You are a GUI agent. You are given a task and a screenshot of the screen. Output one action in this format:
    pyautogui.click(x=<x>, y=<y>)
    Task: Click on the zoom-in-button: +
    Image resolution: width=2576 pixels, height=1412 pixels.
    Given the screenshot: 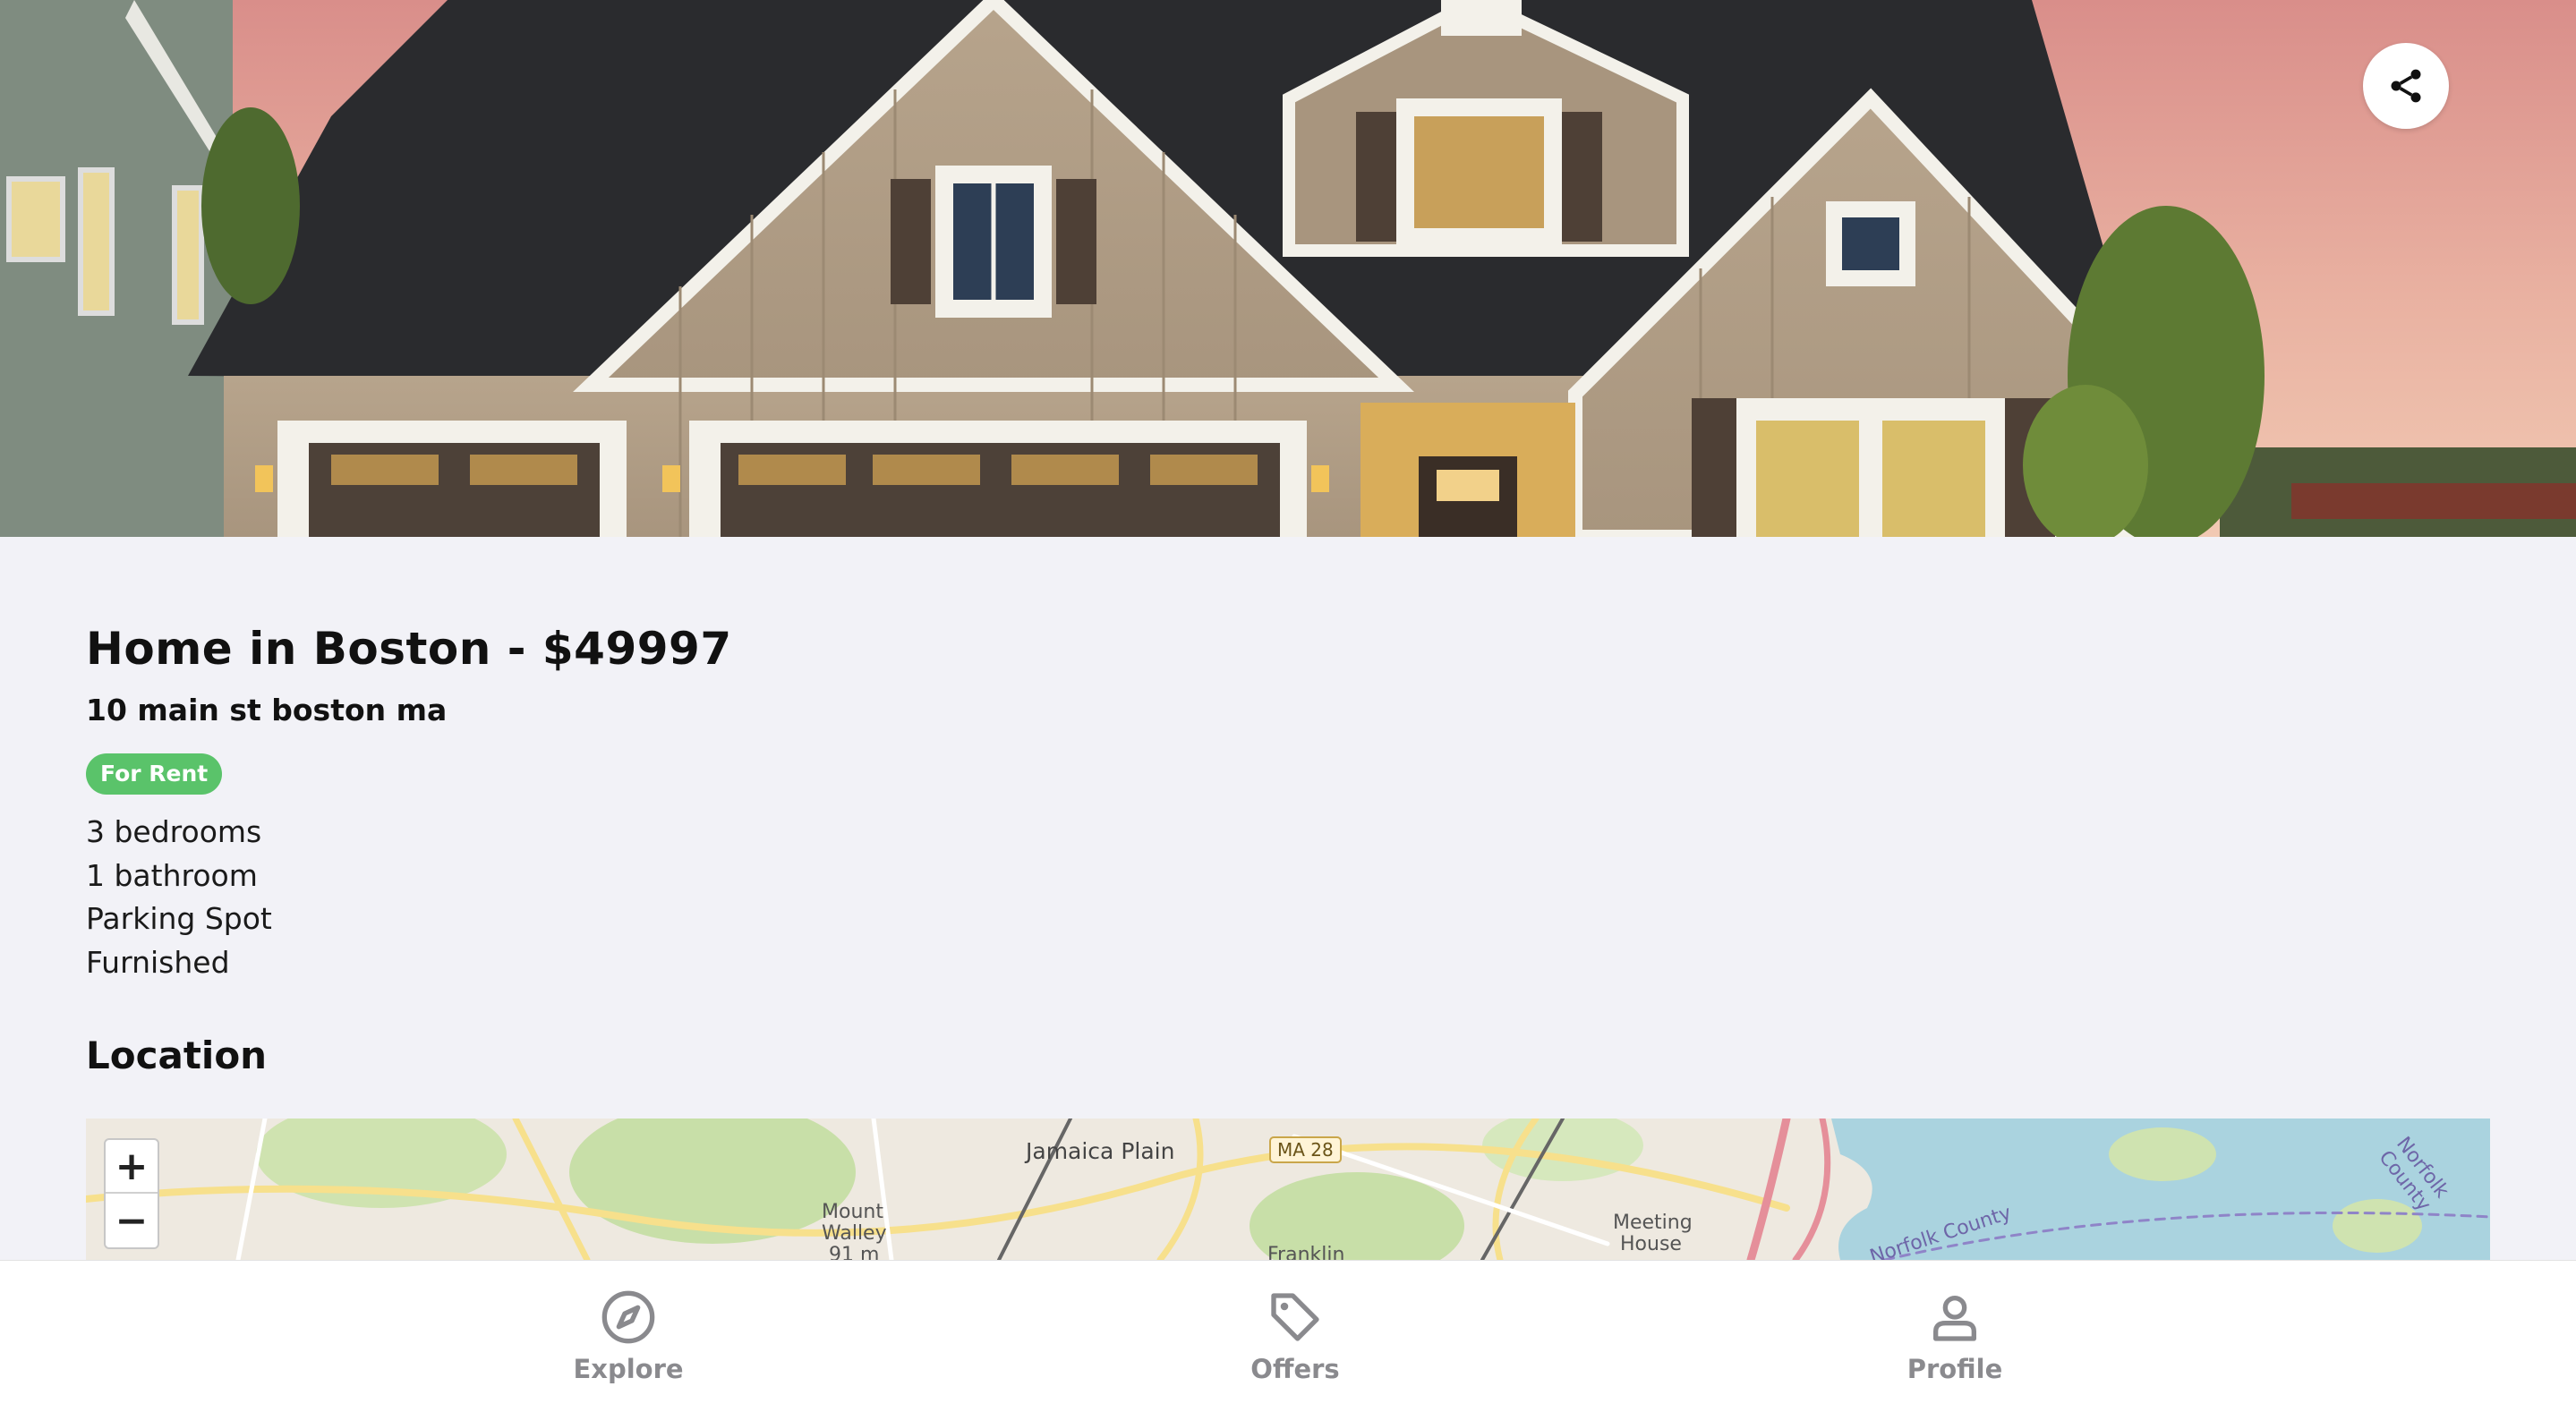 What is the action you would take?
    pyautogui.click(x=132, y=1167)
    